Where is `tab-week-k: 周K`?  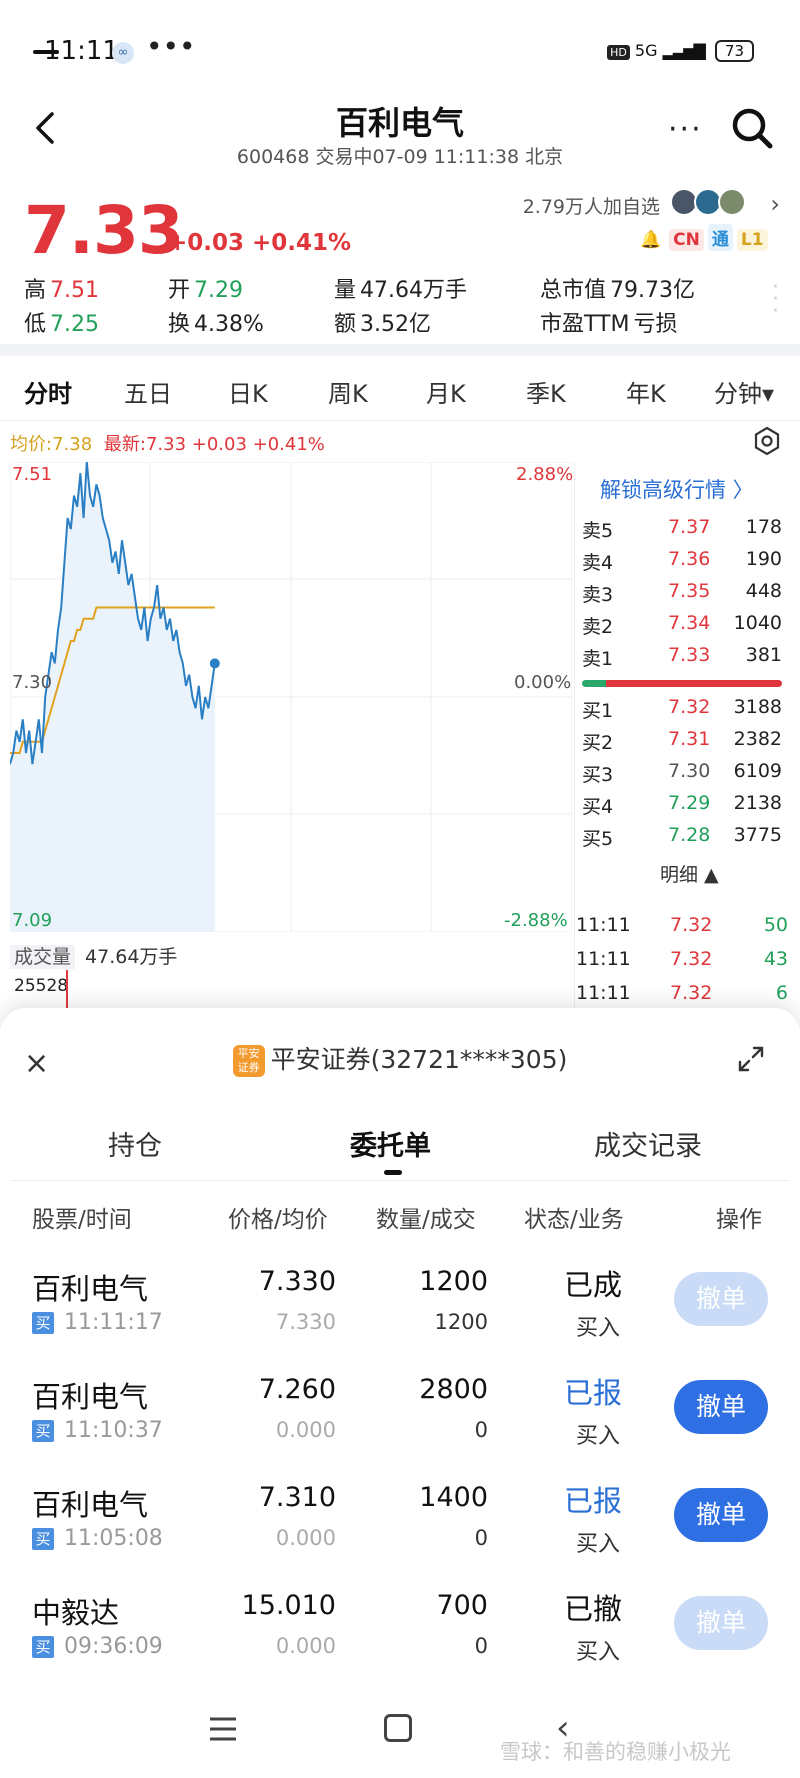 tab-week-k: 周K is located at coordinates (348, 391).